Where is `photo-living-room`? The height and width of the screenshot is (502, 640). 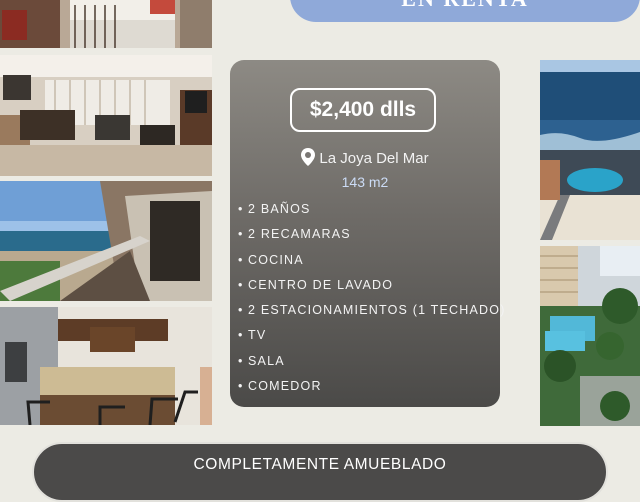 photo-living-room is located at coordinates (106, 115).